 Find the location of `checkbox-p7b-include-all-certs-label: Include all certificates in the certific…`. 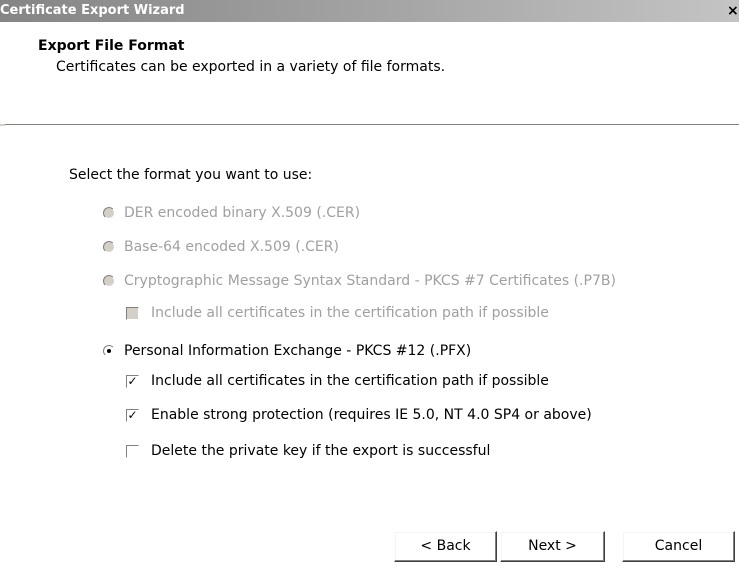

checkbox-p7b-include-all-certs-label: Include all certificates in the certific… is located at coordinates (350, 313).